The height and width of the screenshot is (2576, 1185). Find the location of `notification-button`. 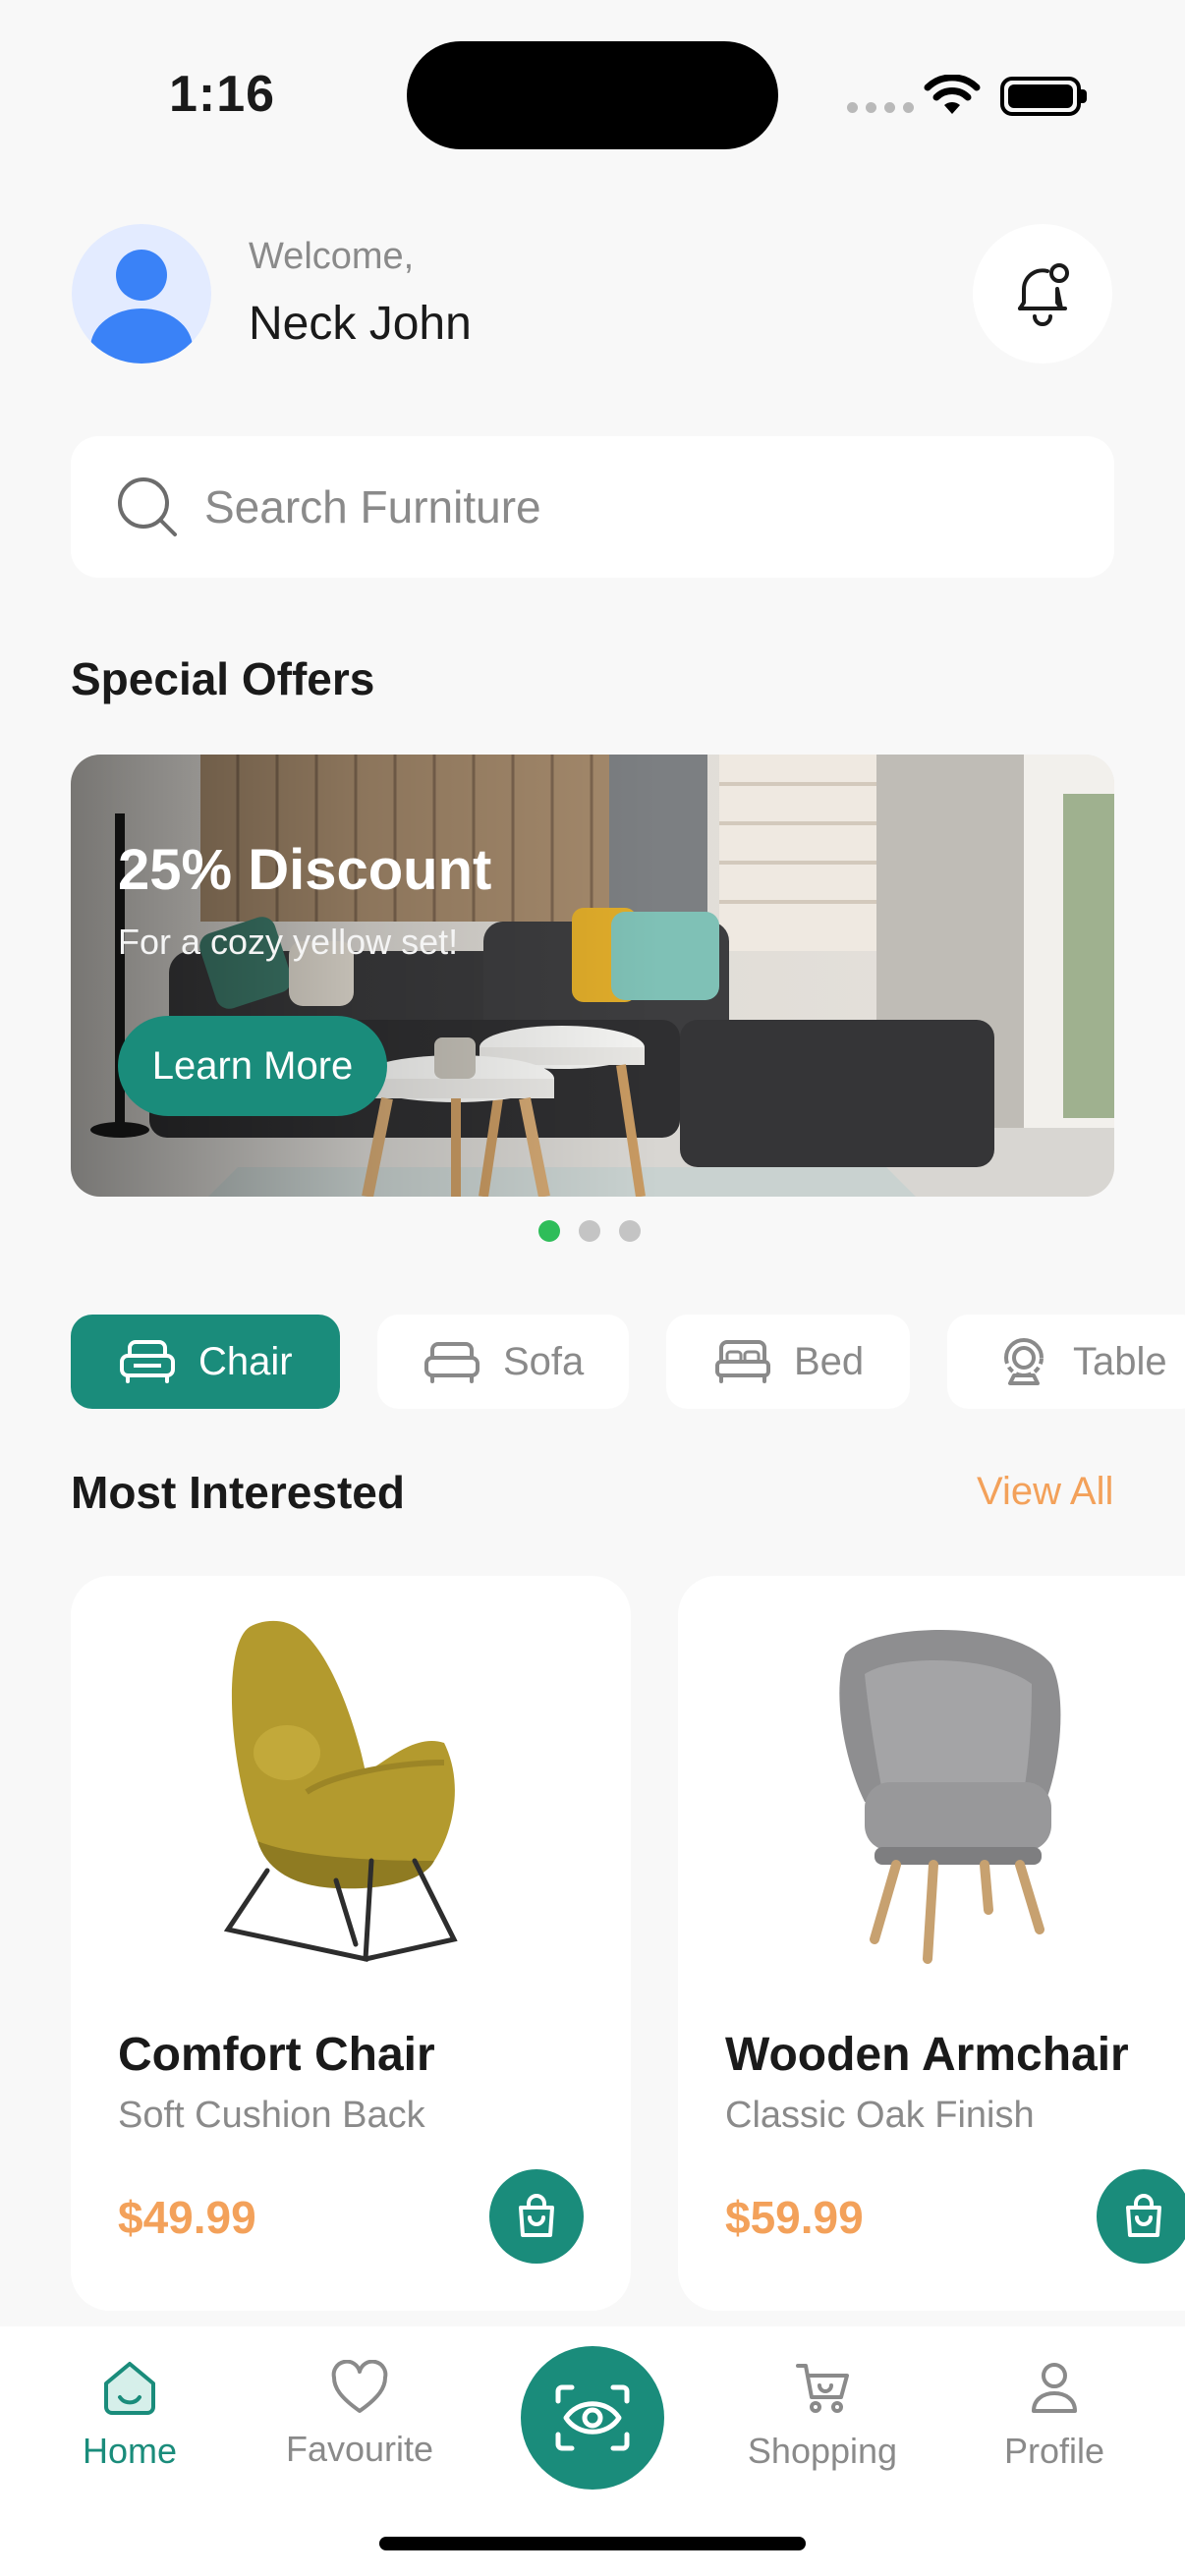

notification-button is located at coordinates (1042, 294).